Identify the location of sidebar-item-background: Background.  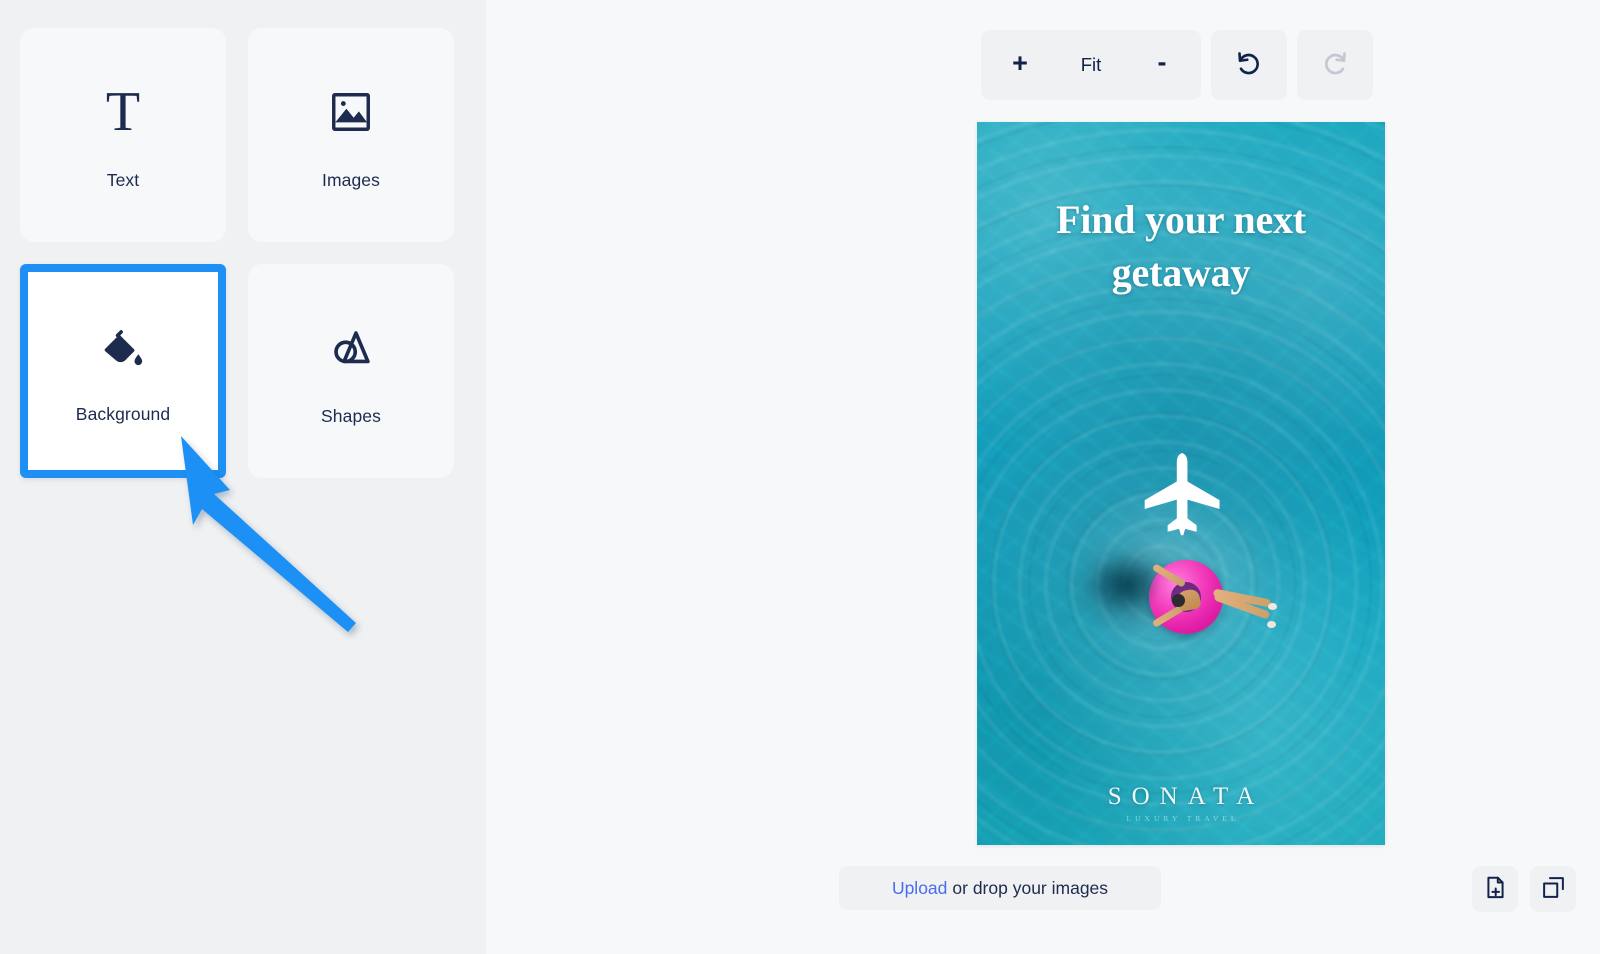
(123, 371).